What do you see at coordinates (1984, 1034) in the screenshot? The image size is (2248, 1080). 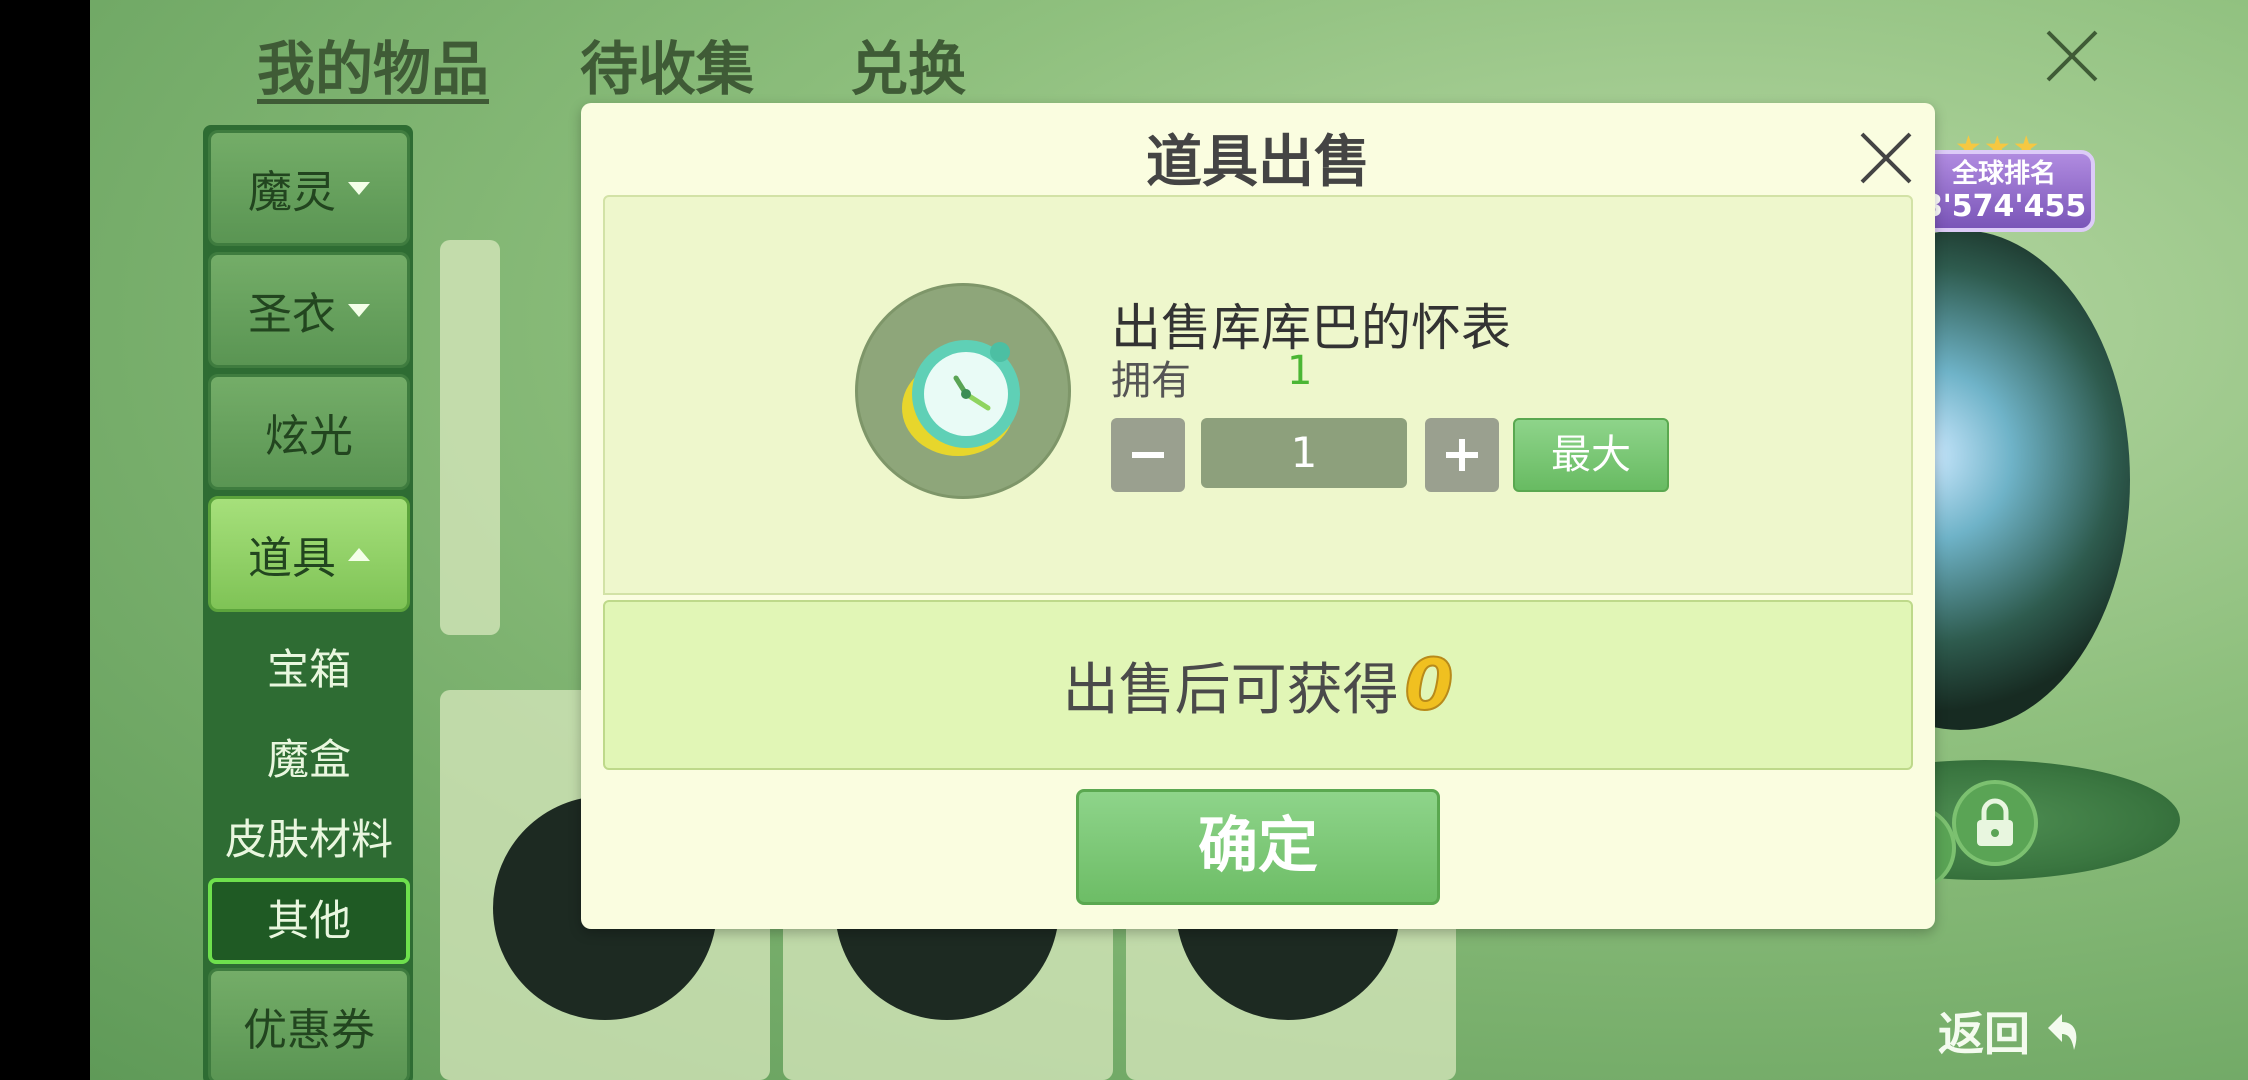 I see `back-label: 返回` at bounding box center [1984, 1034].